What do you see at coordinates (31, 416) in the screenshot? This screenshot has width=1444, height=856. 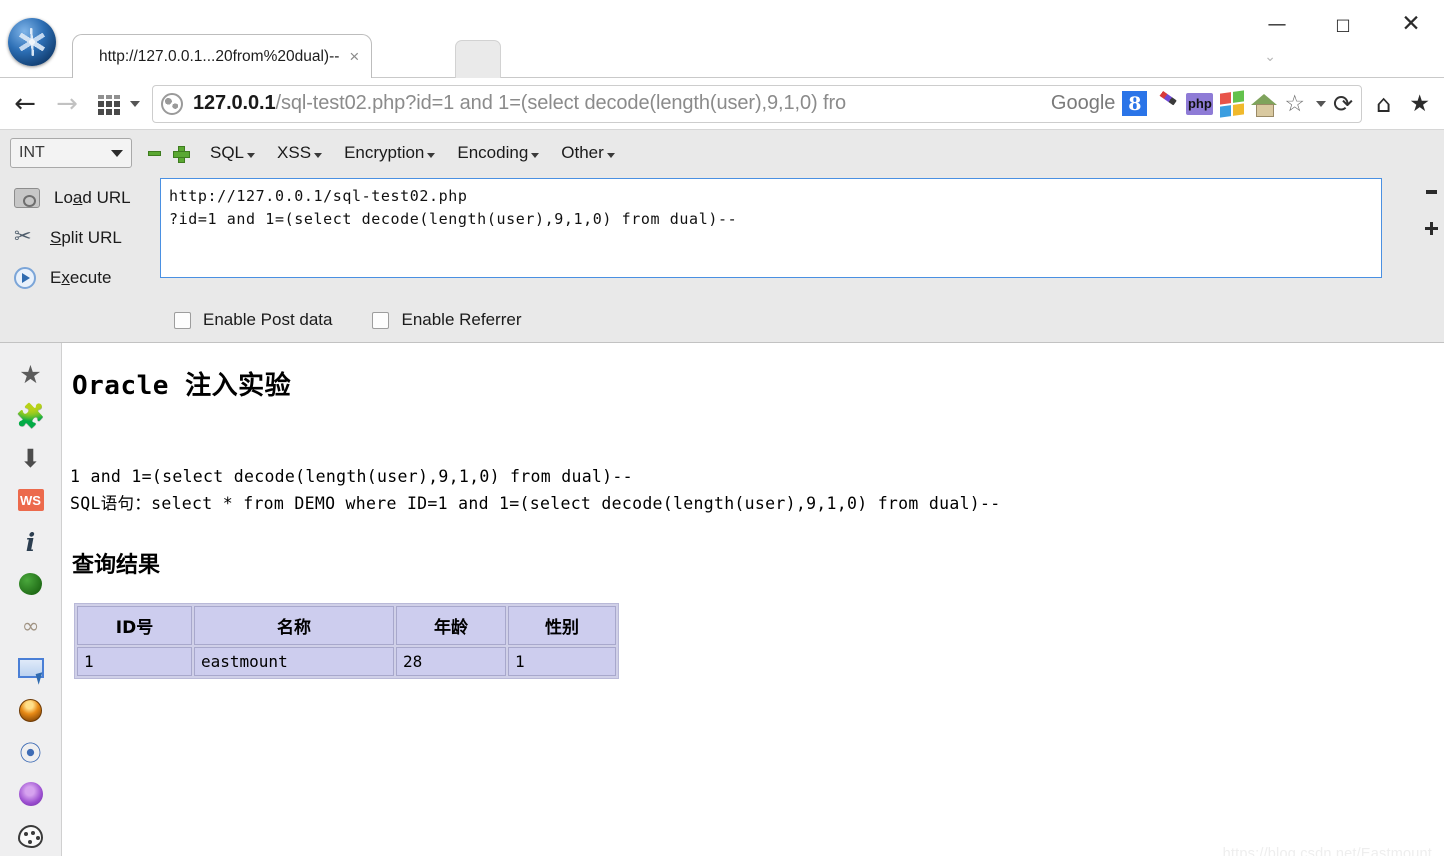 I see `puzzle-icon: 🧩` at bounding box center [31, 416].